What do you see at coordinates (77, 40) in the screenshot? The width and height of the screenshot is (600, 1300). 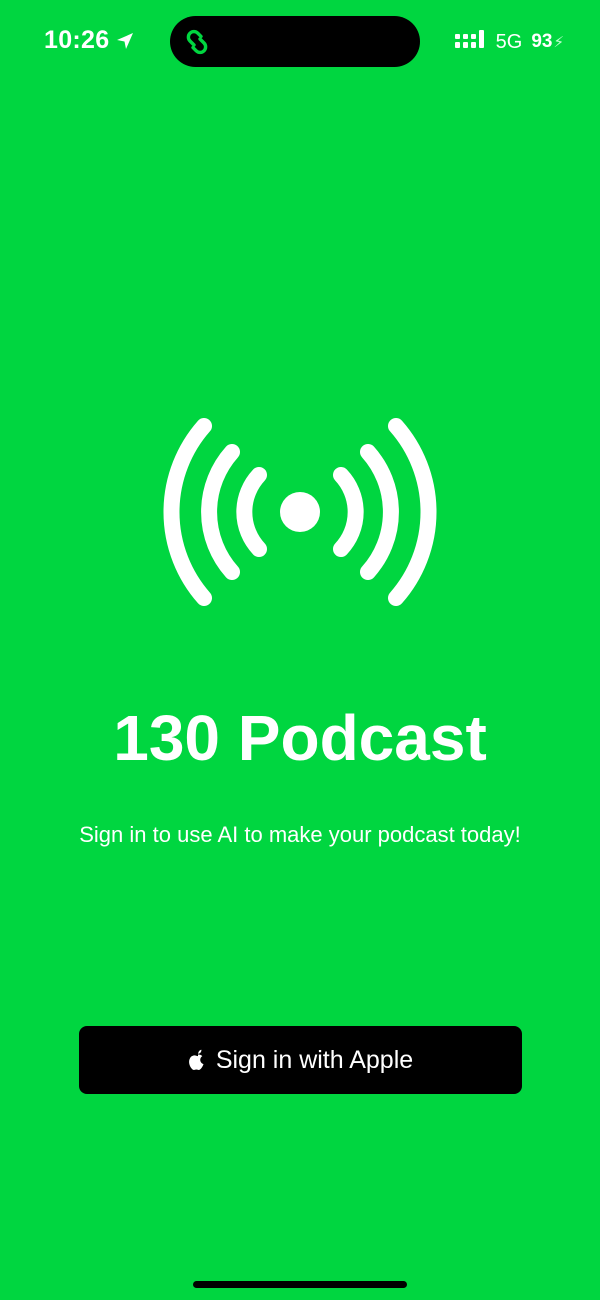 I see `status-time-label: 10:26` at bounding box center [77, 40].